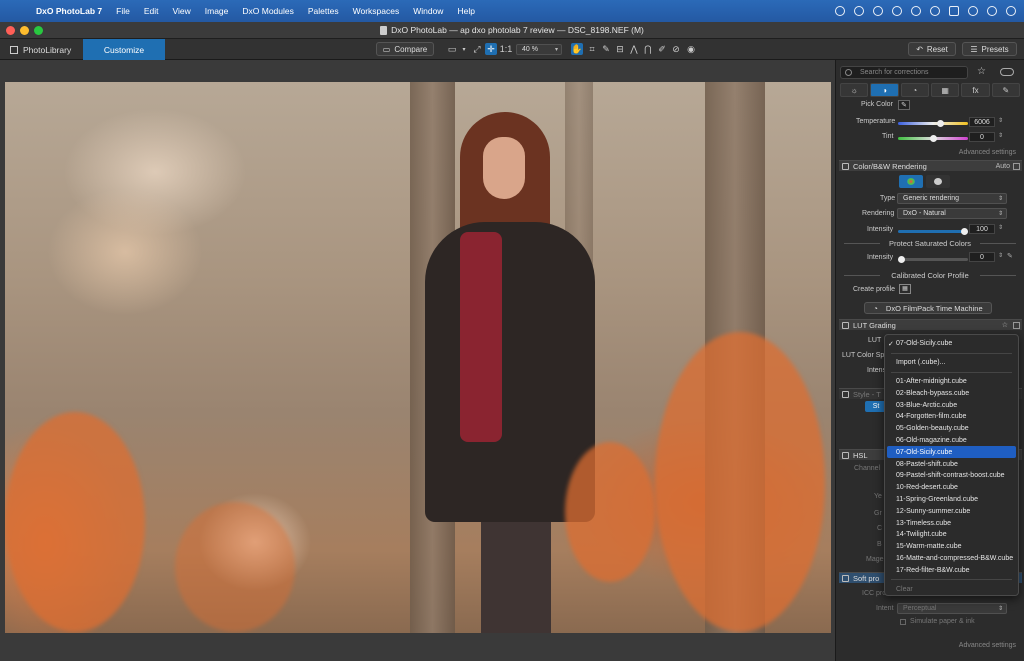 The width and height of the screenshot is (1024, 661). What do you see at coordinates (465, 11) in the screenshot?
I see `menu-help: Help` at bounding box center [465, 11].